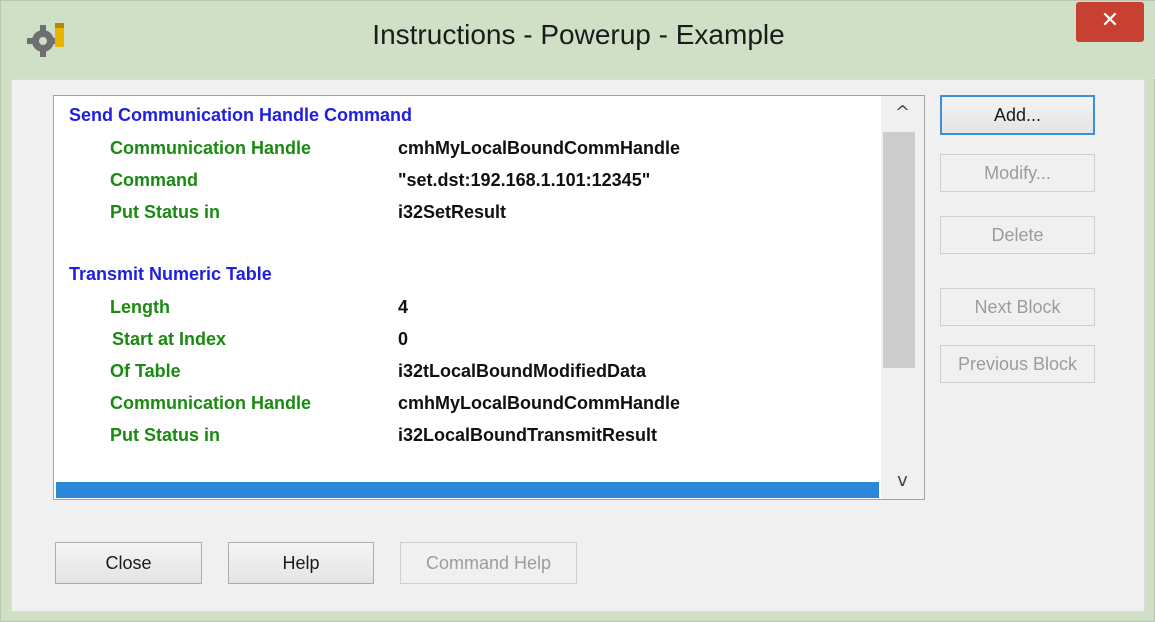  What do you see at coordinates (467, 490) in the screenshot?
I see `selected-row-highlight` at bounding box center [467, 490].